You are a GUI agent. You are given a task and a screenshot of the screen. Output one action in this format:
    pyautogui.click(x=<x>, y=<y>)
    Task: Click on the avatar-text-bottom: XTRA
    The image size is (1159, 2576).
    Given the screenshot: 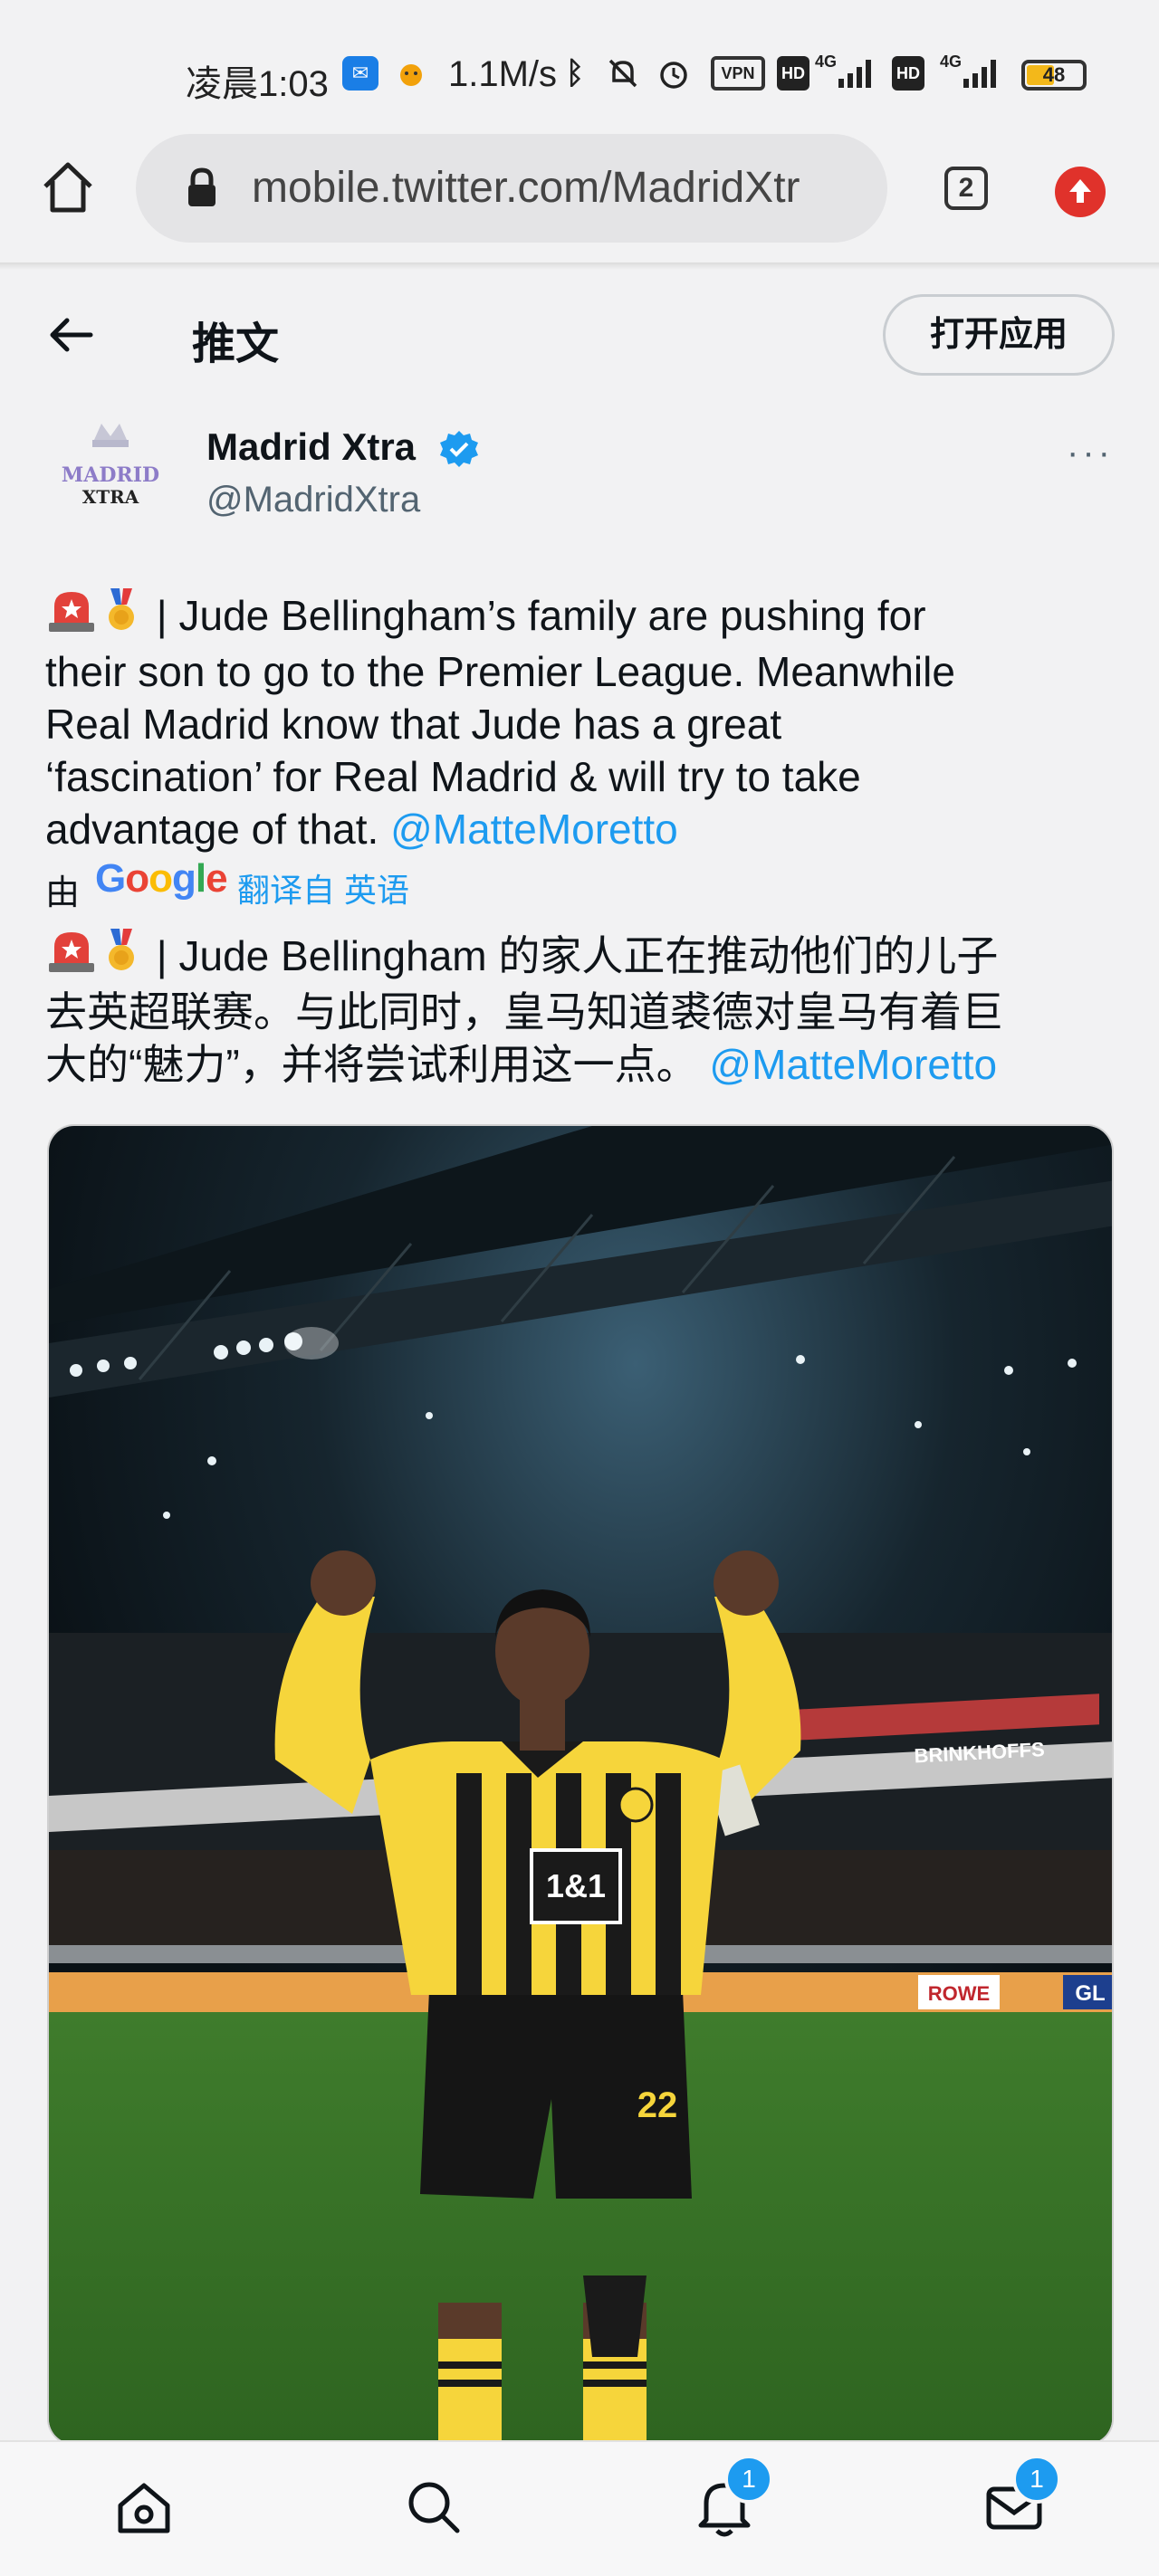 What is the action you would take?
    pyautogui.click(x=110, y=497)
    